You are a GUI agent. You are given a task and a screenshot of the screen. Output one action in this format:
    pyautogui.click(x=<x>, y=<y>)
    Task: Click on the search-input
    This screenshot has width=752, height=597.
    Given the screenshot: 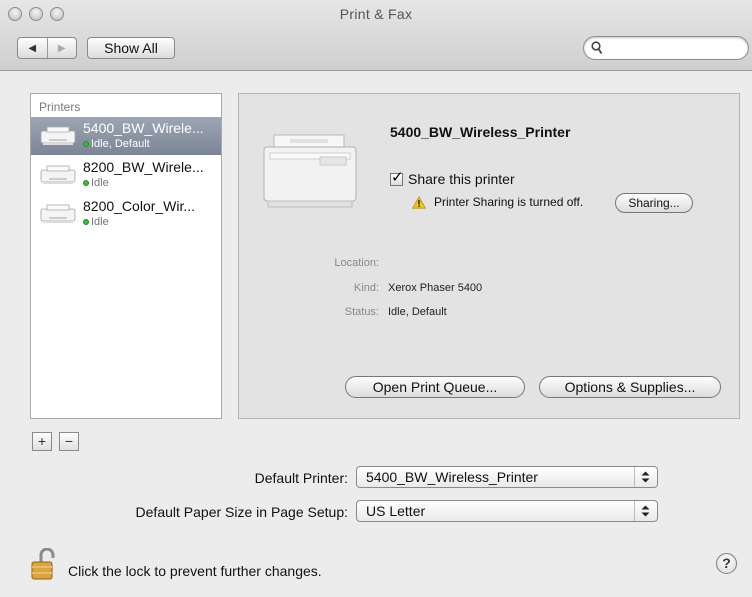 What is the action you would take?
    pyautogui.click(x=676, y=49)
    